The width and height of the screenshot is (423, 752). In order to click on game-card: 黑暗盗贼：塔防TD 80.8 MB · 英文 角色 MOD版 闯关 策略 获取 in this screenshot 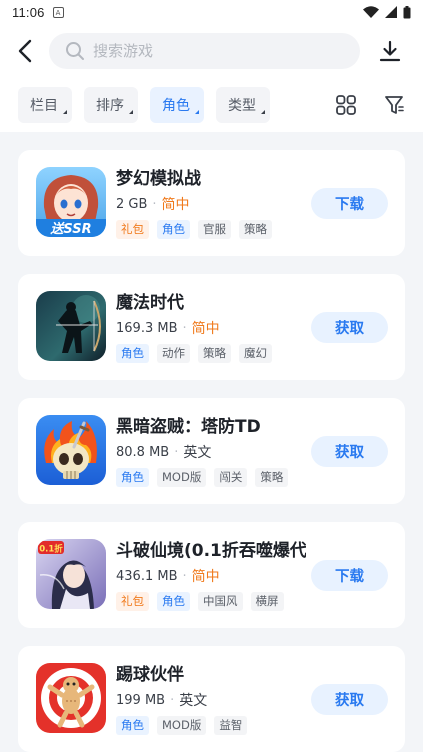, I will do `click(211, 451)`.